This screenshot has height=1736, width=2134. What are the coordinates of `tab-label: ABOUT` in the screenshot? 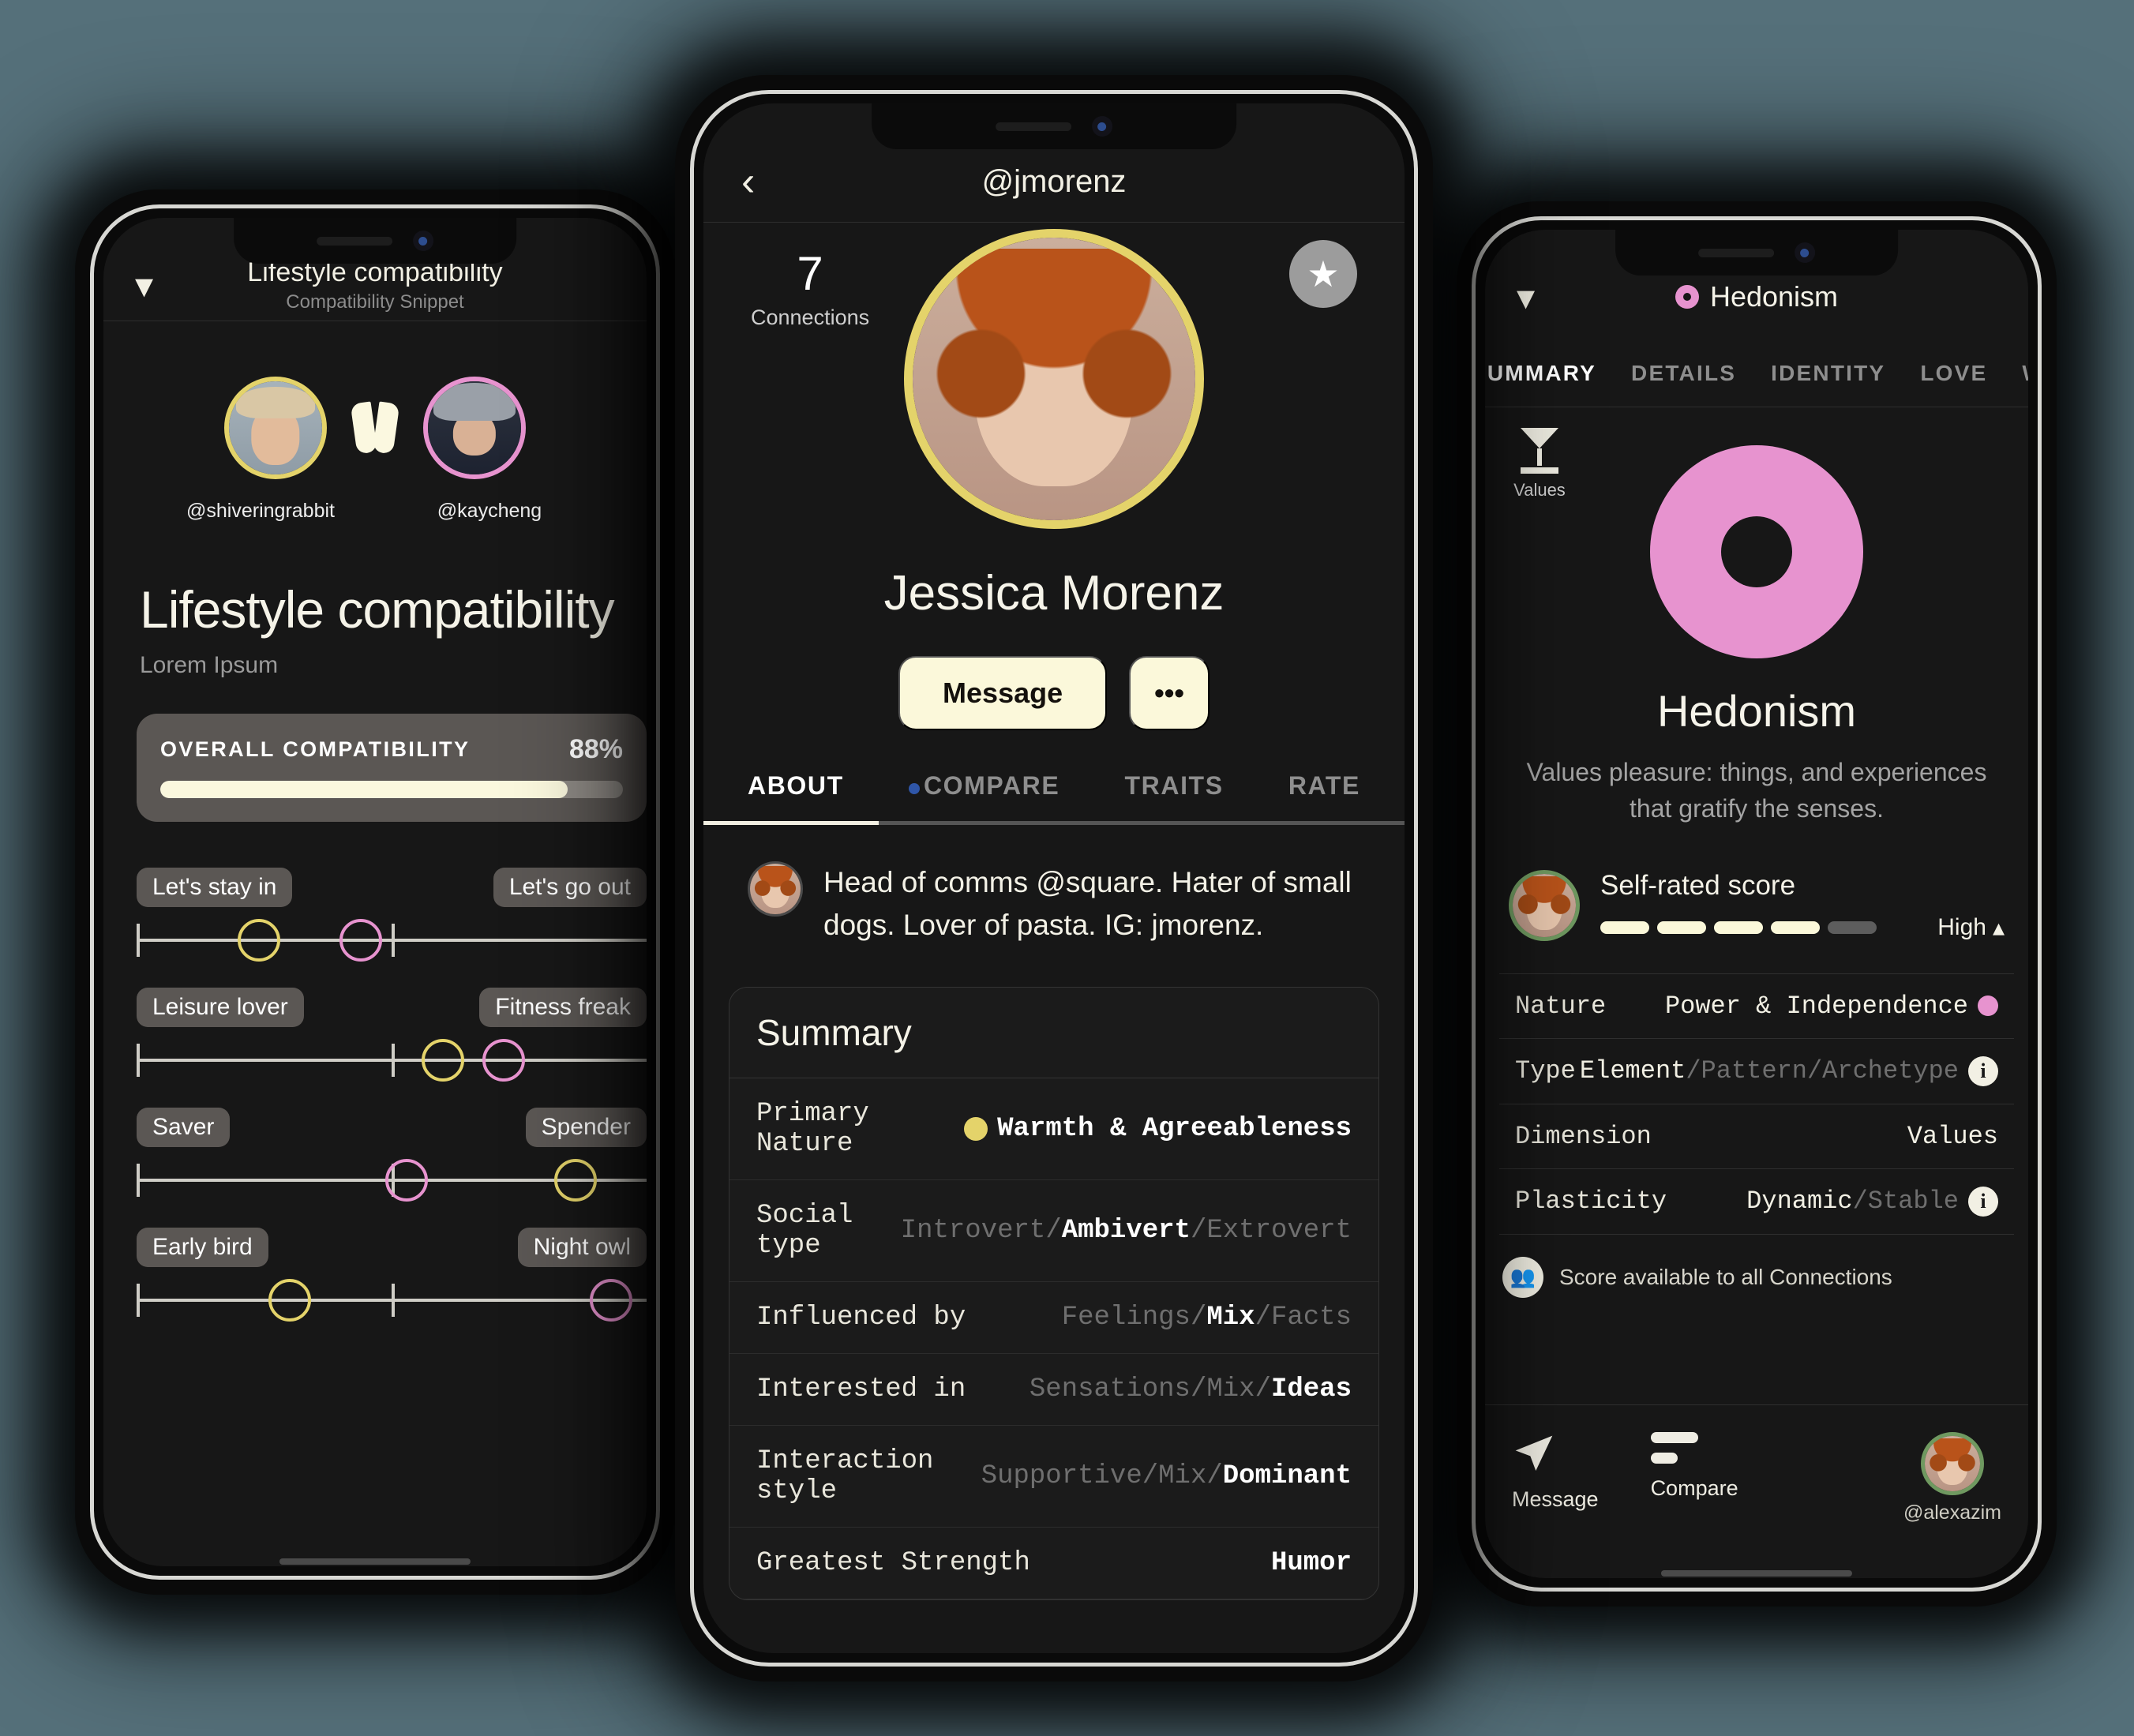 It's located at (796, 785).